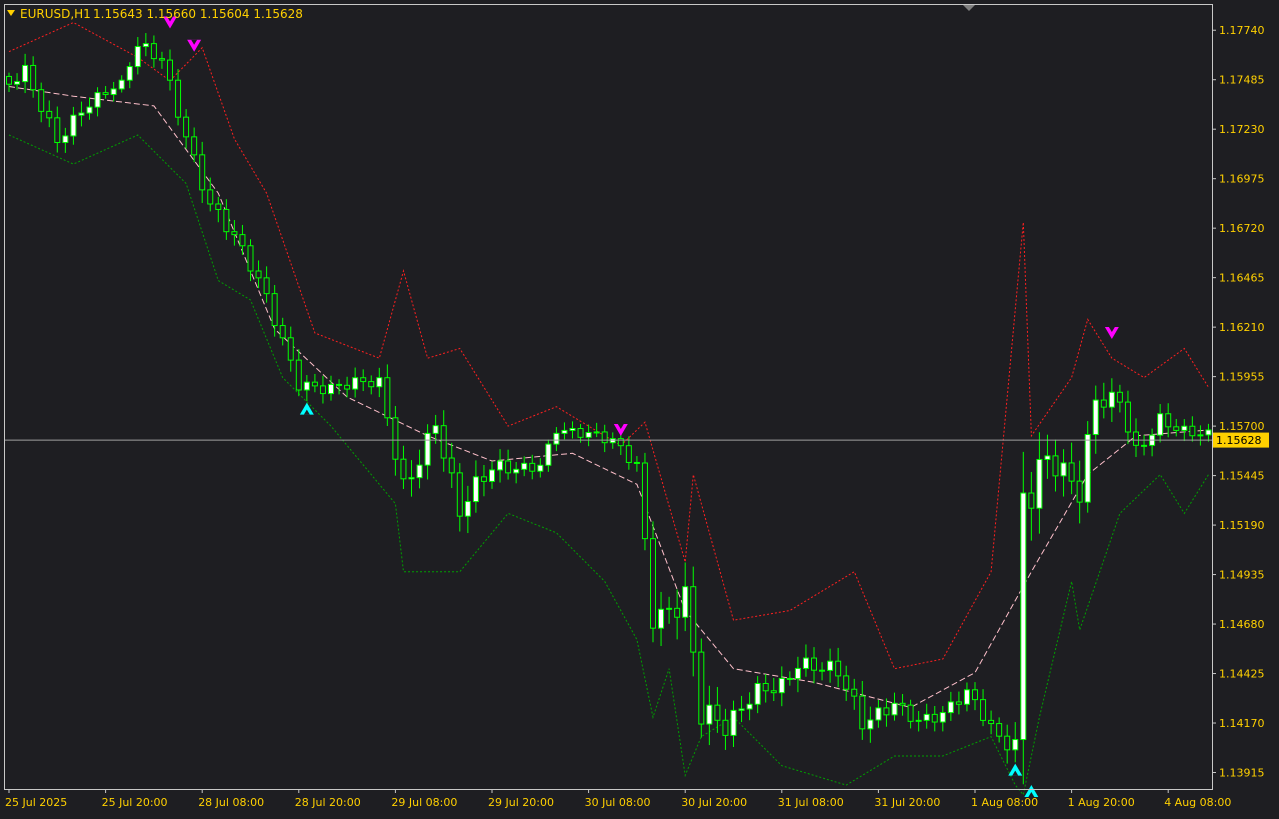  Describe the element at coordinates (1242, 80) in the screenshot. I see `y-tick-label: 1.17485` at that location.